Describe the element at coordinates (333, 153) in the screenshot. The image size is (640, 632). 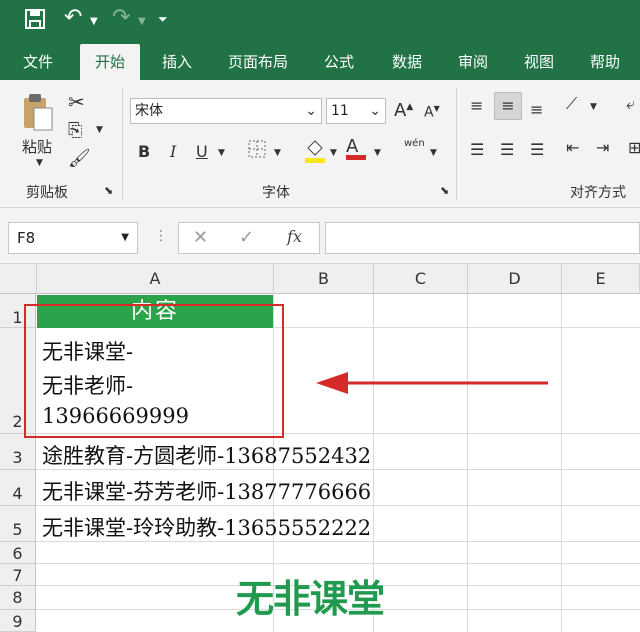
I see `fill-color-dropdown-icon: ▼` at that location.